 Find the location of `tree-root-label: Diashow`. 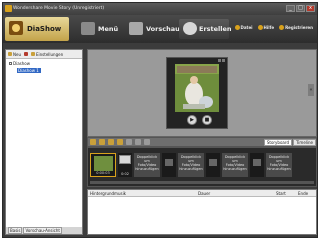

tree-root-label: Diashow is located at coordinates (21, 63).